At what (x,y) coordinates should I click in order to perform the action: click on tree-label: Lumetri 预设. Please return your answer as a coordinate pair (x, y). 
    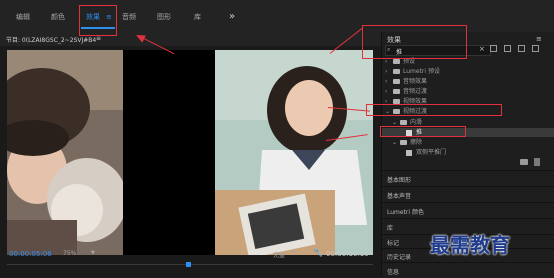
    Looking at the image, I should click on (421, 71).